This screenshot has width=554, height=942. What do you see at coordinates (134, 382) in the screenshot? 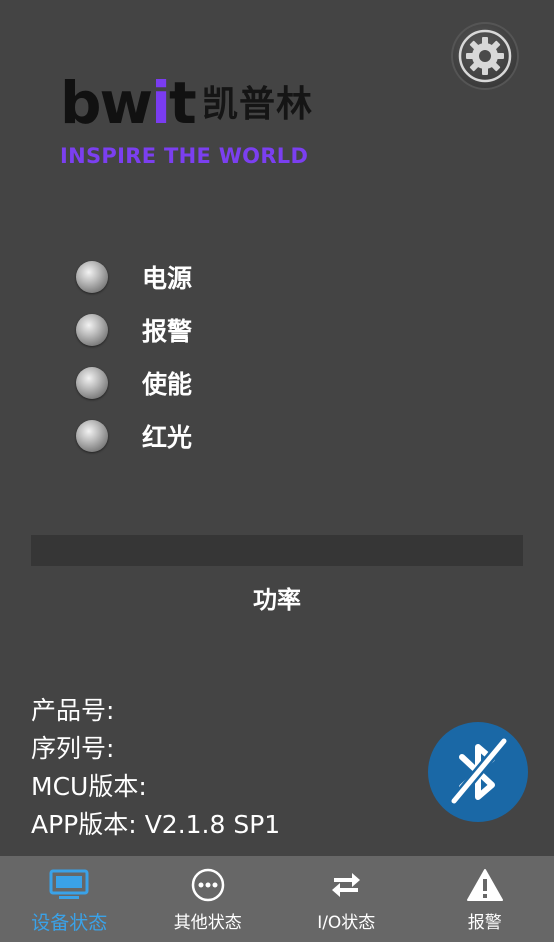
I see `status-enable: 使能` at bounding box center [134, 382].